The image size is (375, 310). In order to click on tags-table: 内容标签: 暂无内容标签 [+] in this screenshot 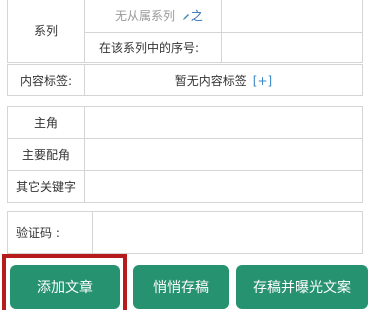, I will do `click(185, 80)`.